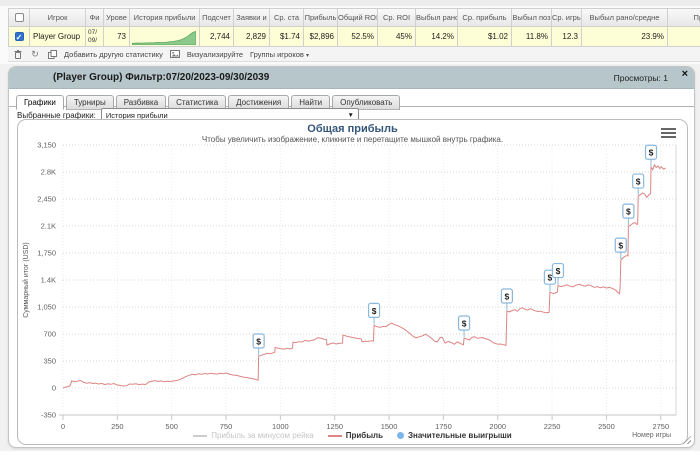 Image resolution: width=700 pixels, height=456 pixels. What do you see at coordinates (668, 133) in the screenshot?
I see `hamburger-menu-icon` at bounding box center [668, 133].